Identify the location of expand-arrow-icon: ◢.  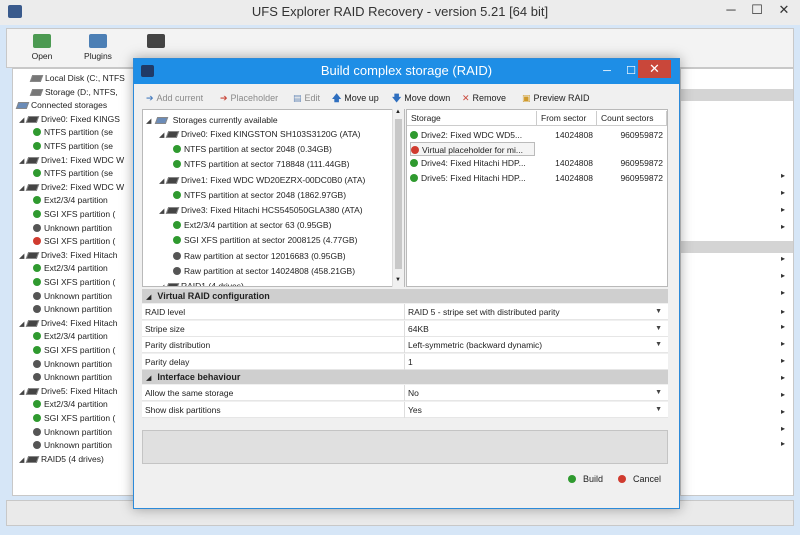
(163, 283).